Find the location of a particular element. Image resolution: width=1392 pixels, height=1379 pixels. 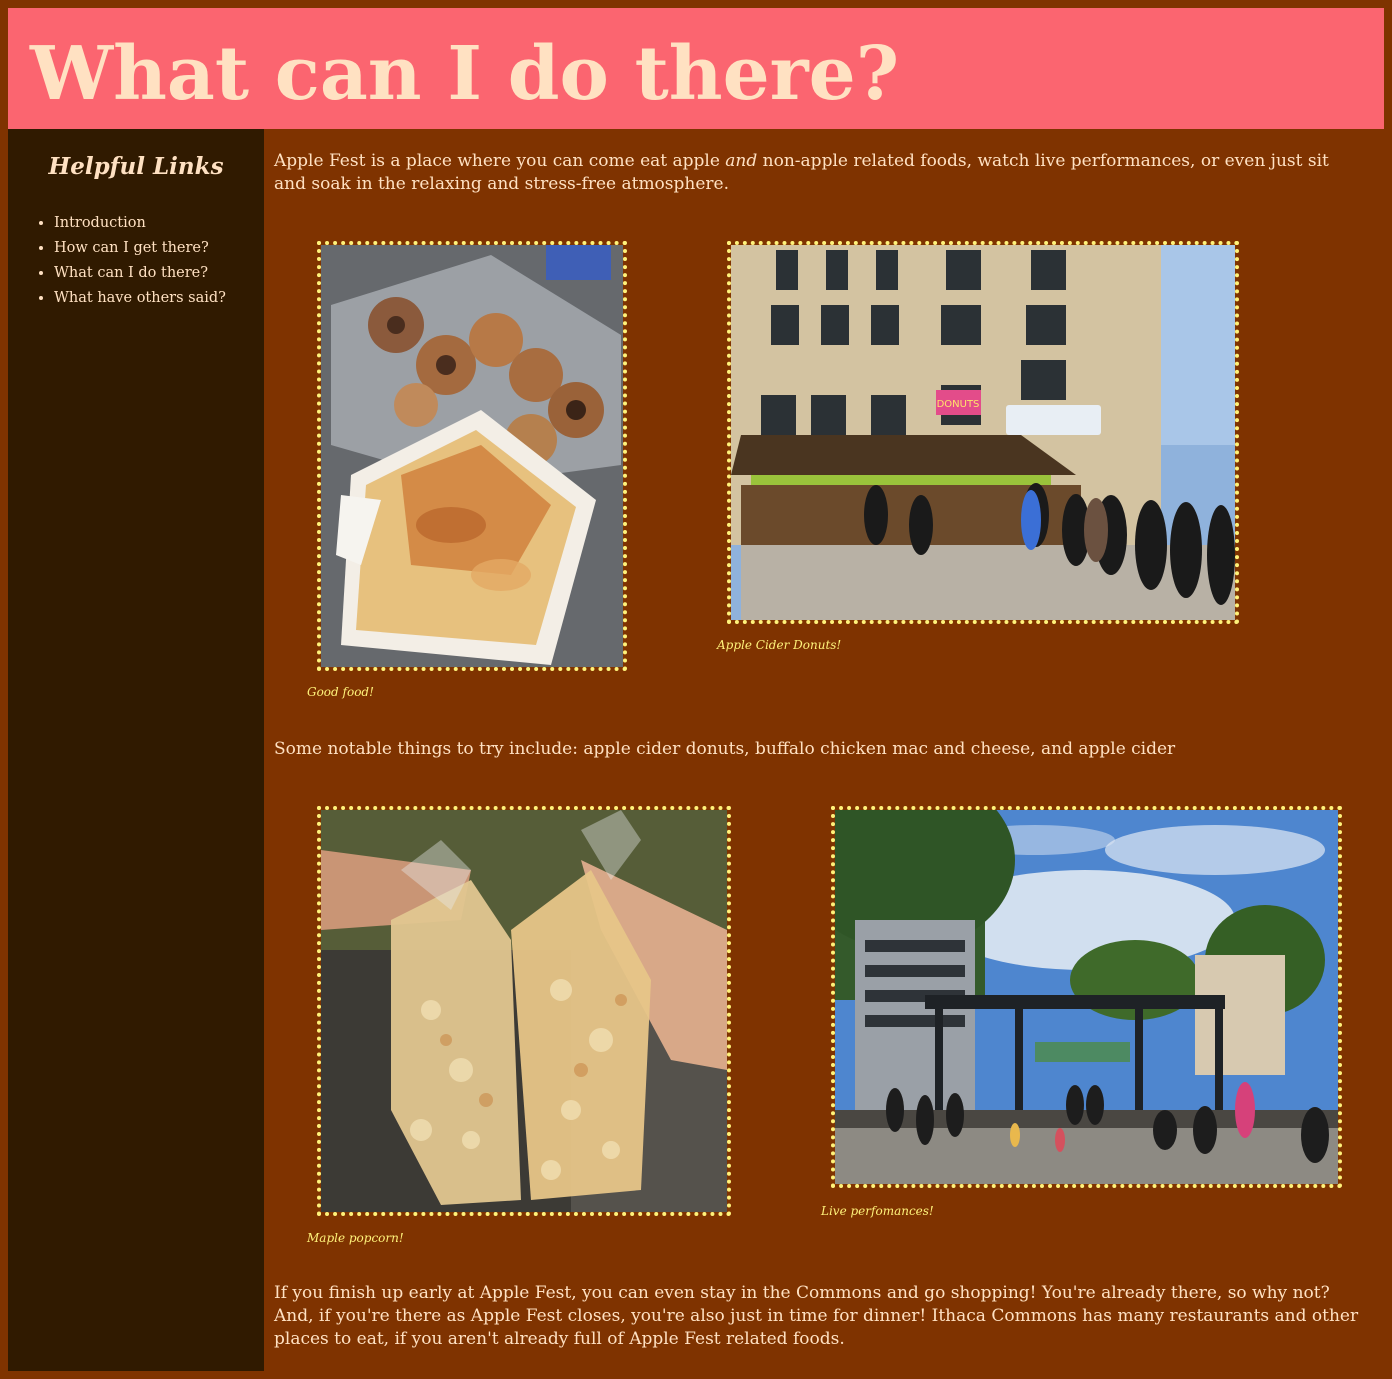

sidebar-item-what-others-said: What have others said? is located at coordinates (140, 298).